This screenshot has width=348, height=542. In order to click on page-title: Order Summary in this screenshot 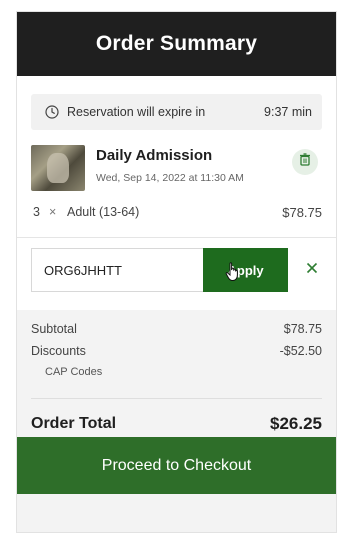, I will do `click(176, 43)`.